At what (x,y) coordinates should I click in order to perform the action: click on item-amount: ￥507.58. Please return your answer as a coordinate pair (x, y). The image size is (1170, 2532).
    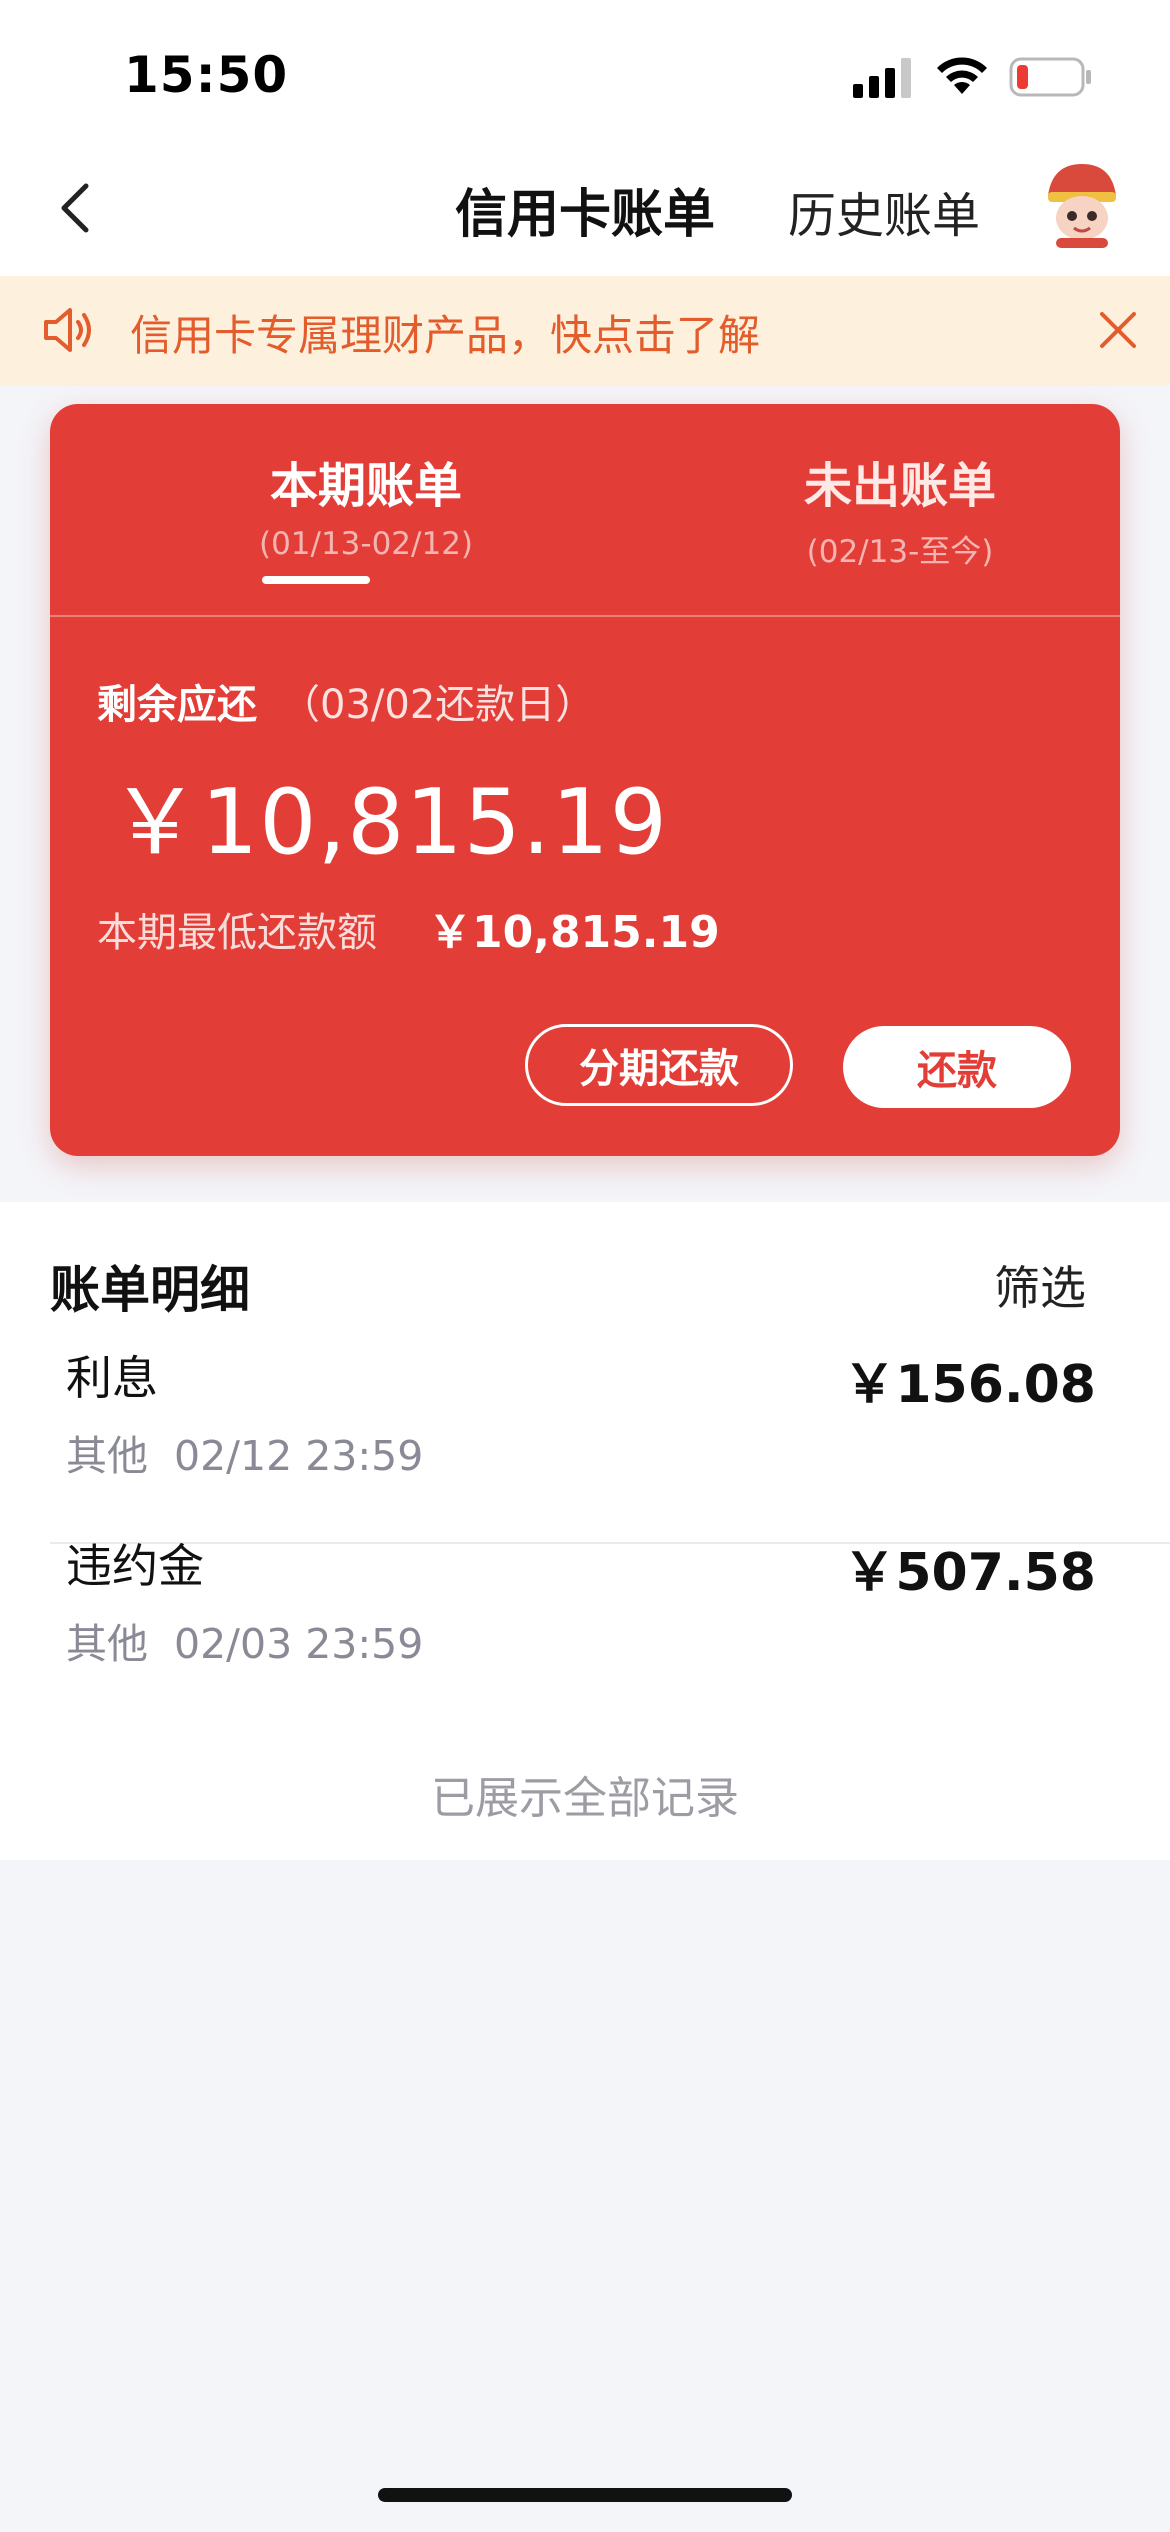
    Looking at the image, I should click on (969, 1573).